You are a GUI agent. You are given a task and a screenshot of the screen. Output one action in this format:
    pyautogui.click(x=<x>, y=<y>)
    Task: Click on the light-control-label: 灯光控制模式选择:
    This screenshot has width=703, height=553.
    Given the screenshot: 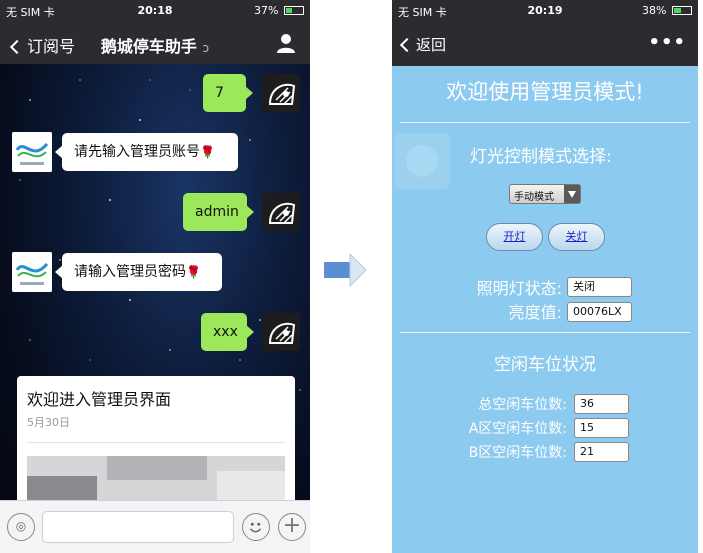 What is the action you would take?
    pyautogui.click(x=541, y=157)
    